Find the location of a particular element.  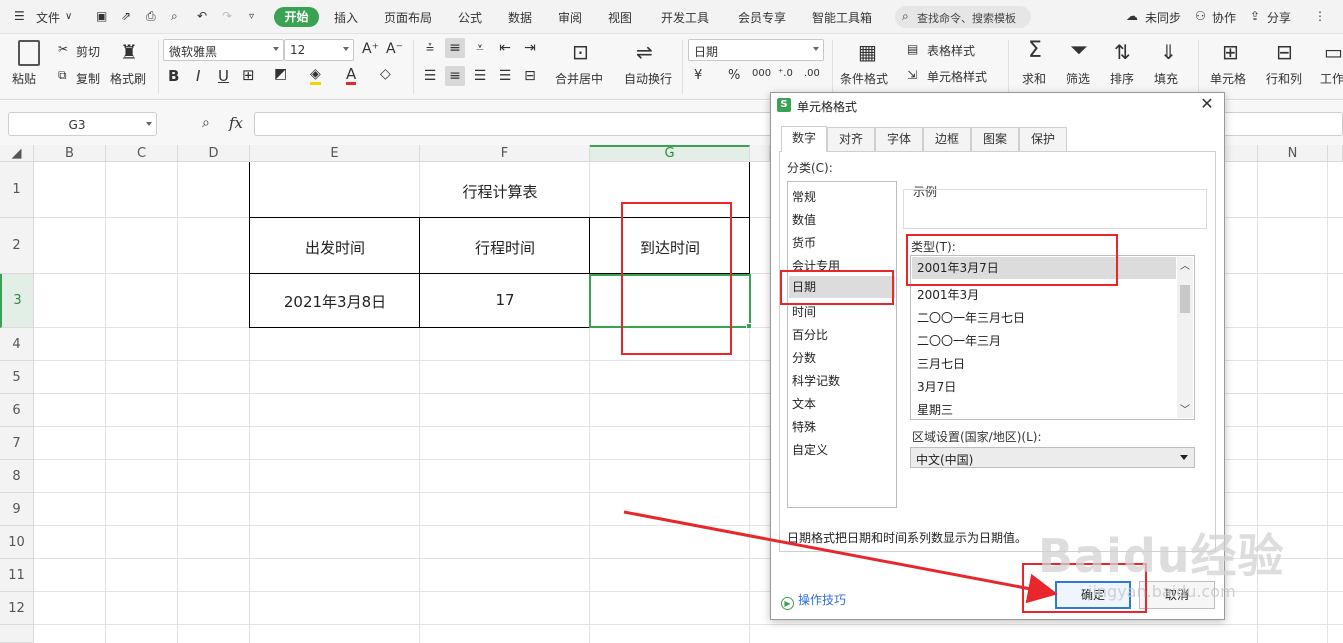

tab-alignment: 对齐 is located at coordinates (851, 139).